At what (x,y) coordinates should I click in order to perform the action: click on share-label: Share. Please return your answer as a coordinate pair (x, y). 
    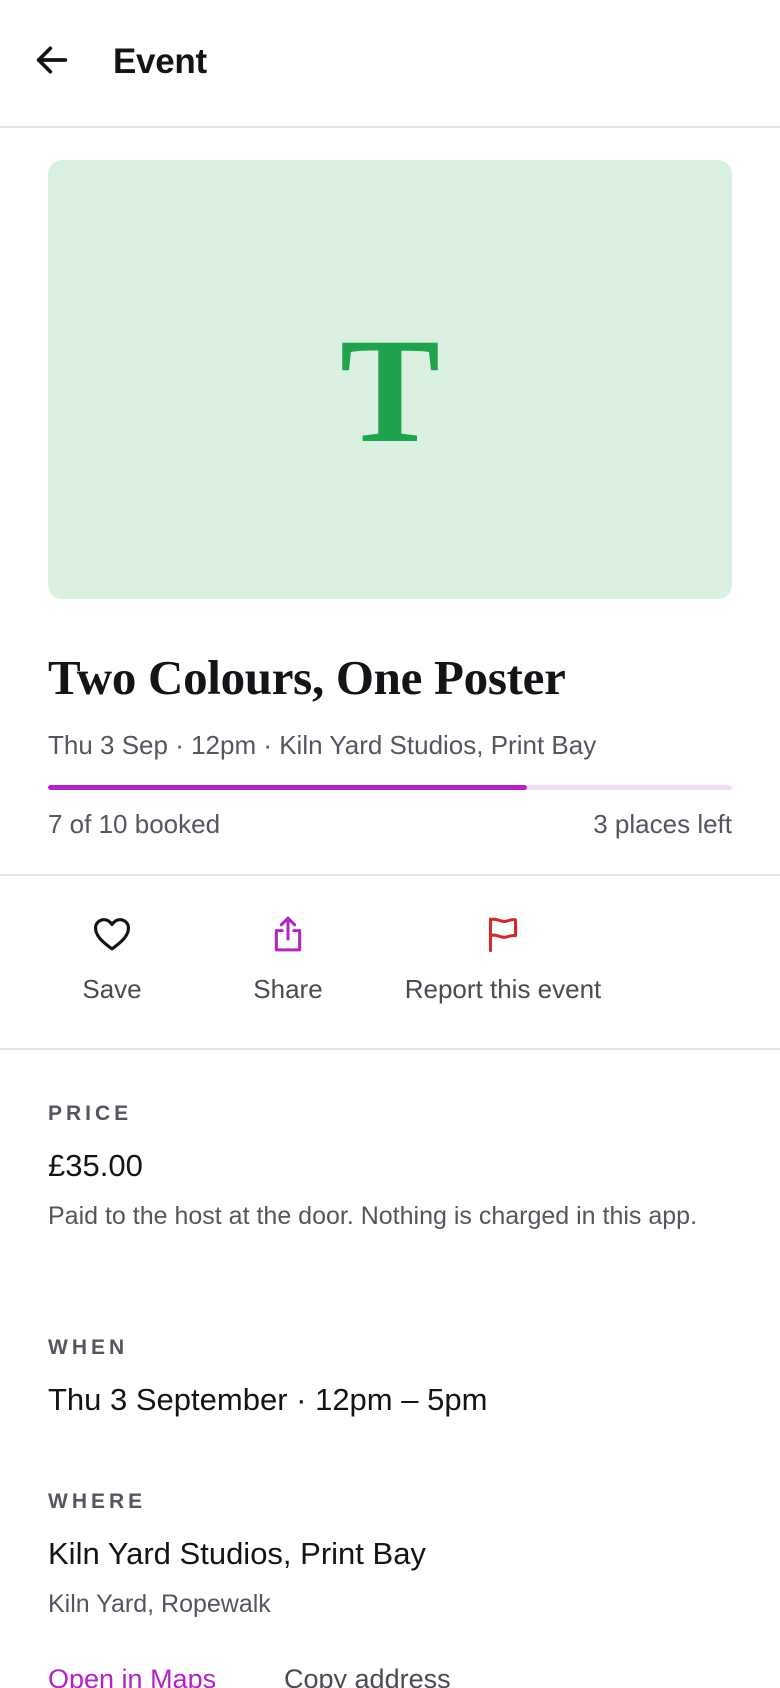
    Looking at the image, I should click on (288, 989).